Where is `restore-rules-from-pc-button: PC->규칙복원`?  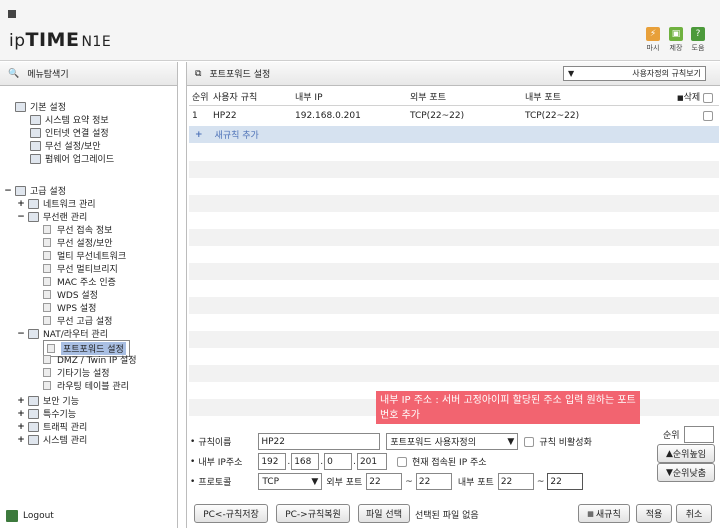 restore-rules-from-pc-button: PC->규칙복원 is located at coordinates (313, 513).